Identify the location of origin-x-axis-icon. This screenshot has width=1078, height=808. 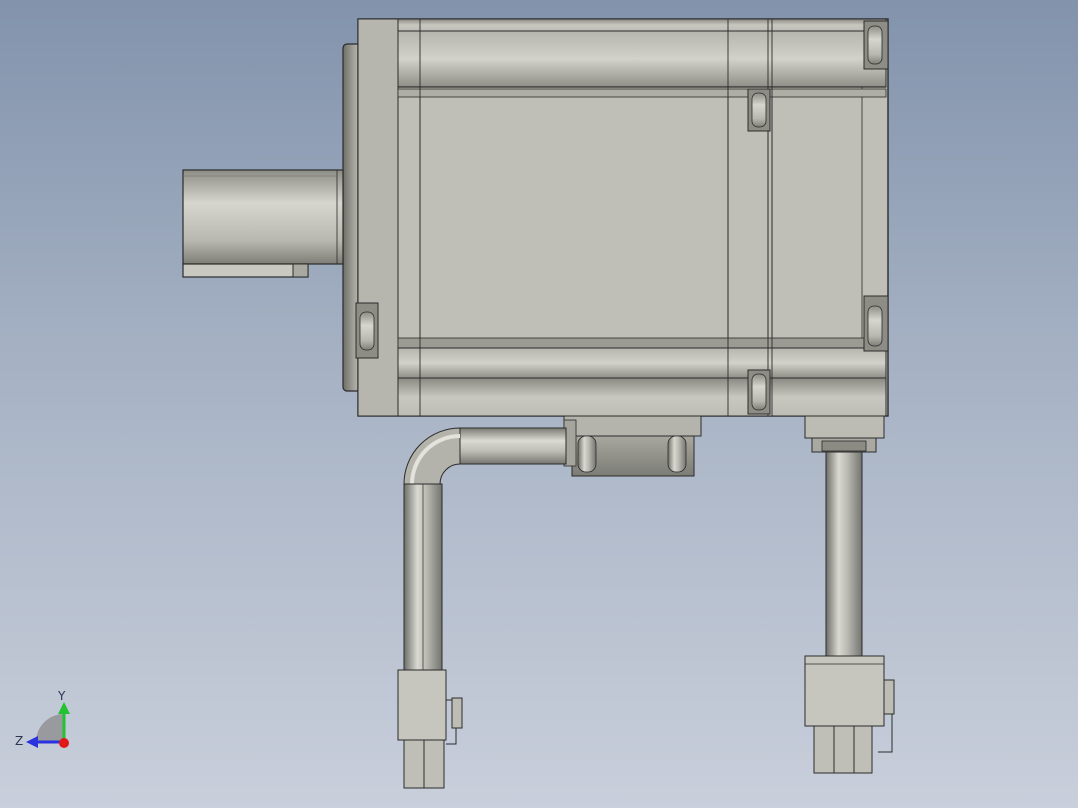
(64, 743).